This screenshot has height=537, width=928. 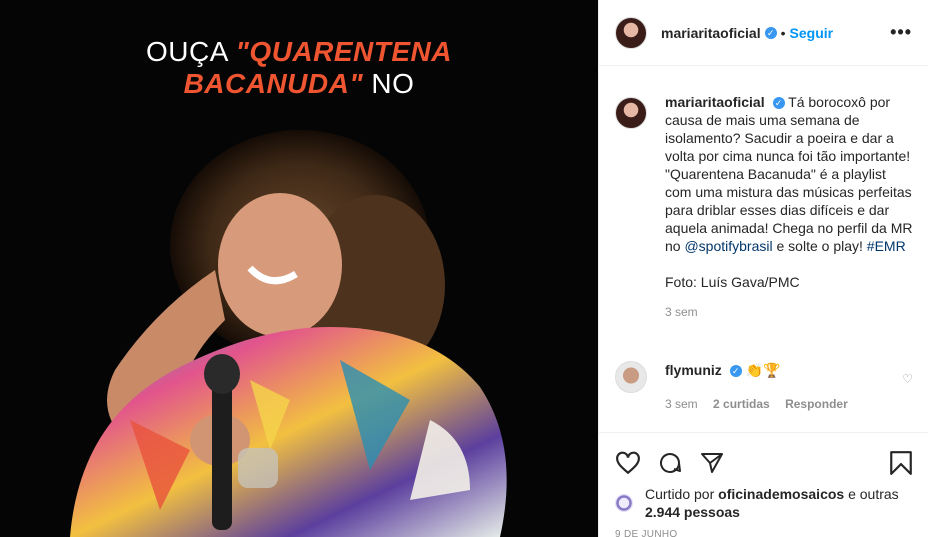 I want to click on bookmark-icon, so click(x=901, y=463).